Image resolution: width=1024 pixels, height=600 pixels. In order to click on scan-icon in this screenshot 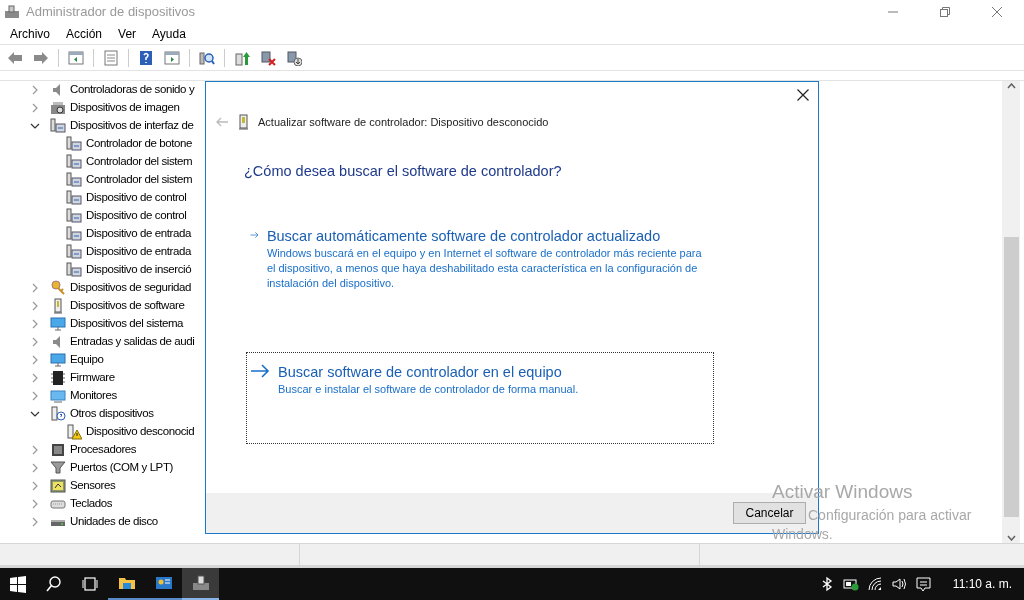, I will do `click(207, 57)`.